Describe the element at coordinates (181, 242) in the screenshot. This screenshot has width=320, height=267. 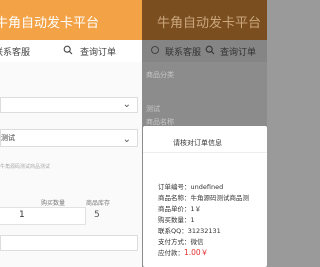
I see `pay-method-row: 支付方式：微信` at that location.